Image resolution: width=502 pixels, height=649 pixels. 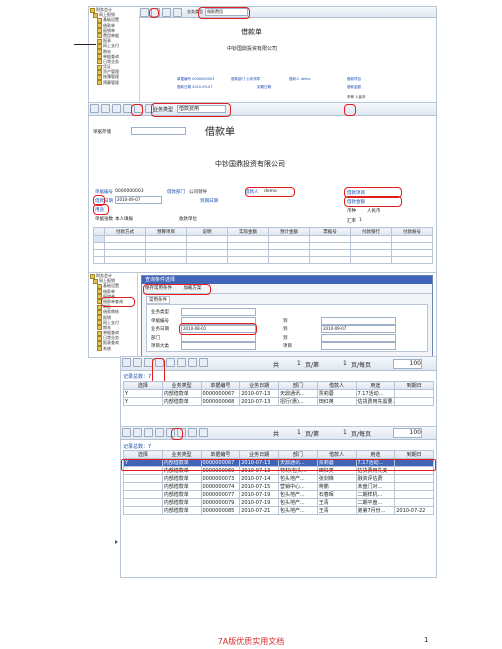 What do you see at coordinates (336, 393) in the screenshot?
I see `table-cell: 贾莉蓉` at bounding box center [336, 393].